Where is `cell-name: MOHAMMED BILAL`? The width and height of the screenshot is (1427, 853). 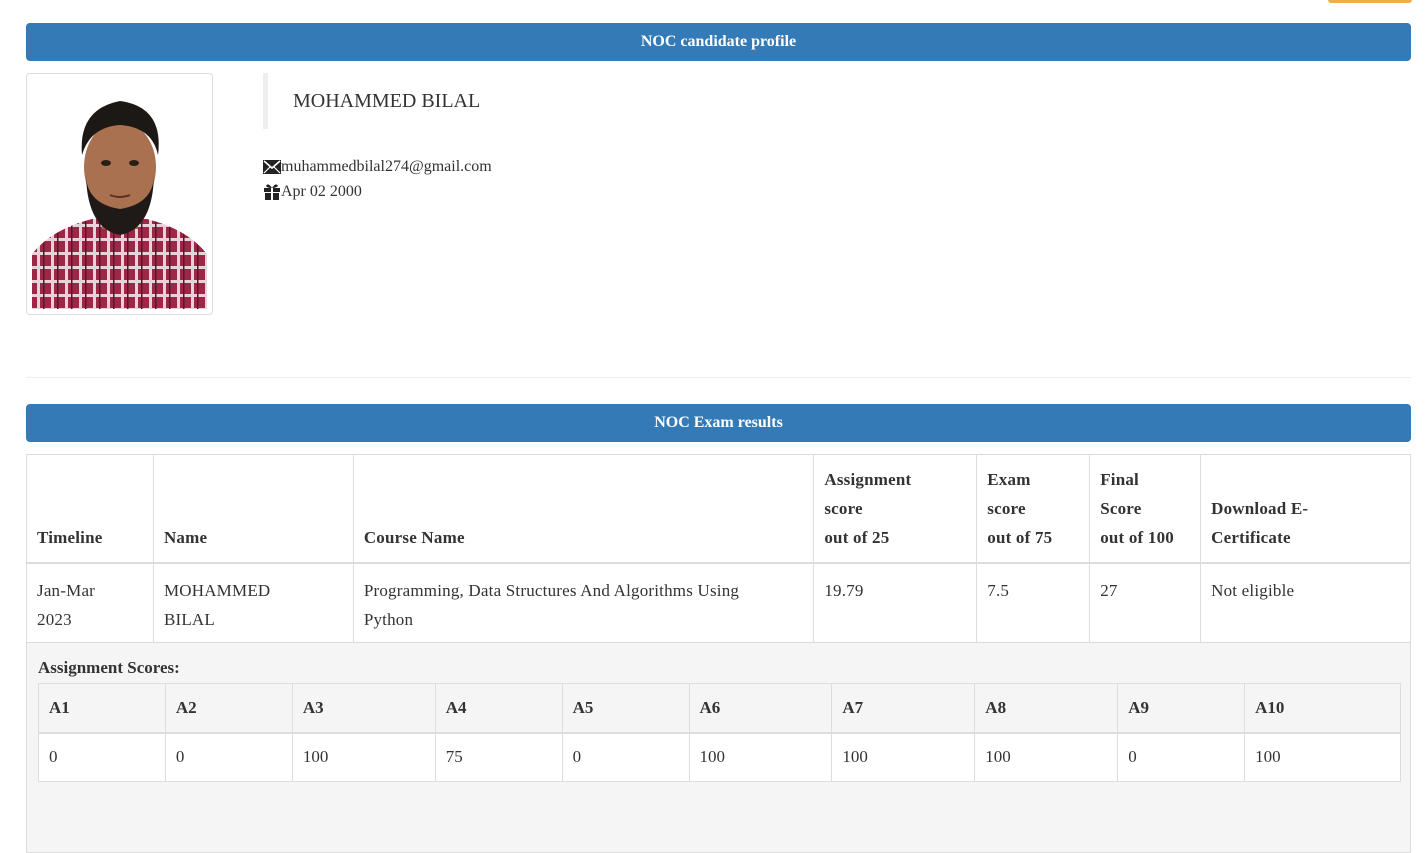 cell-name: MOHAMMED BILAL is located at coordinates (253, 602).